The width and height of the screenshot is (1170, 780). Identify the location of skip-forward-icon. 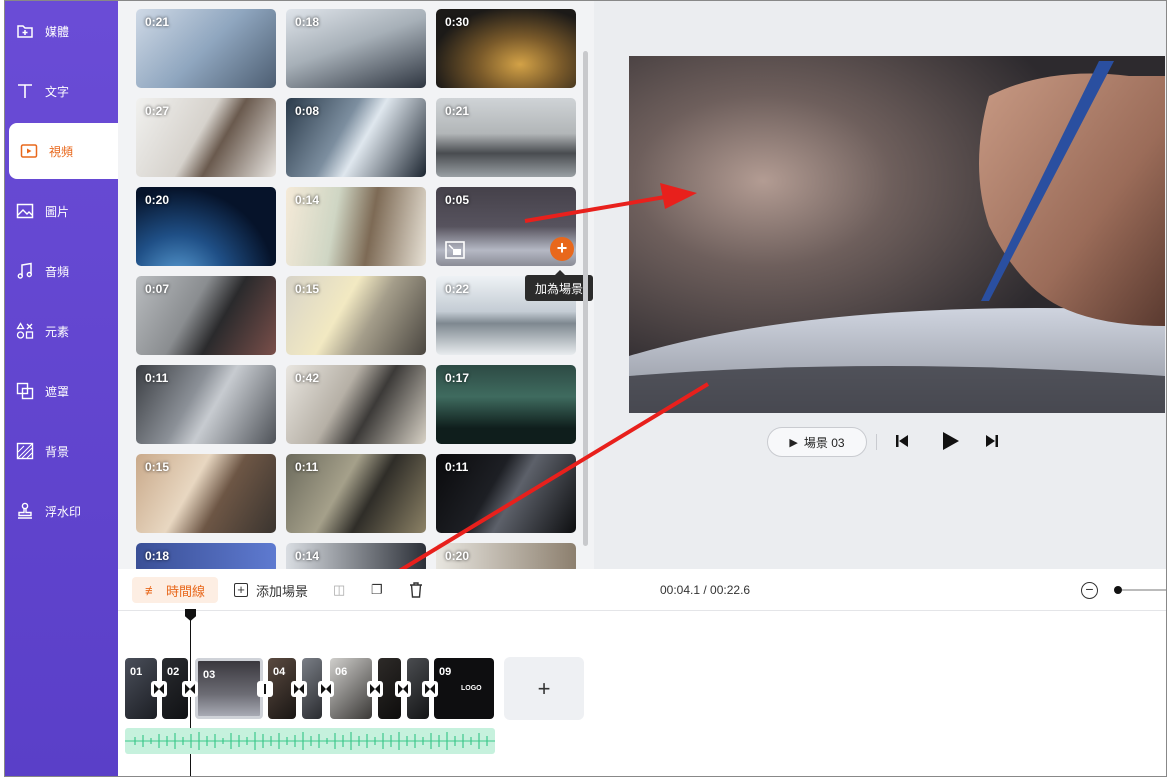
(992, 441).